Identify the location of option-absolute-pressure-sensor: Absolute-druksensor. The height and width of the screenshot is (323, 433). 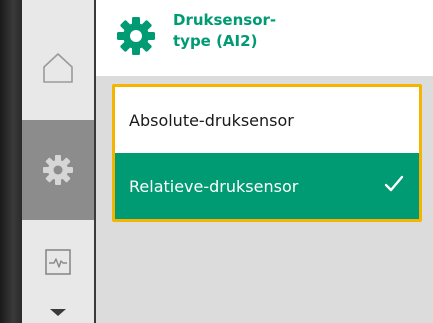
(267, 120).